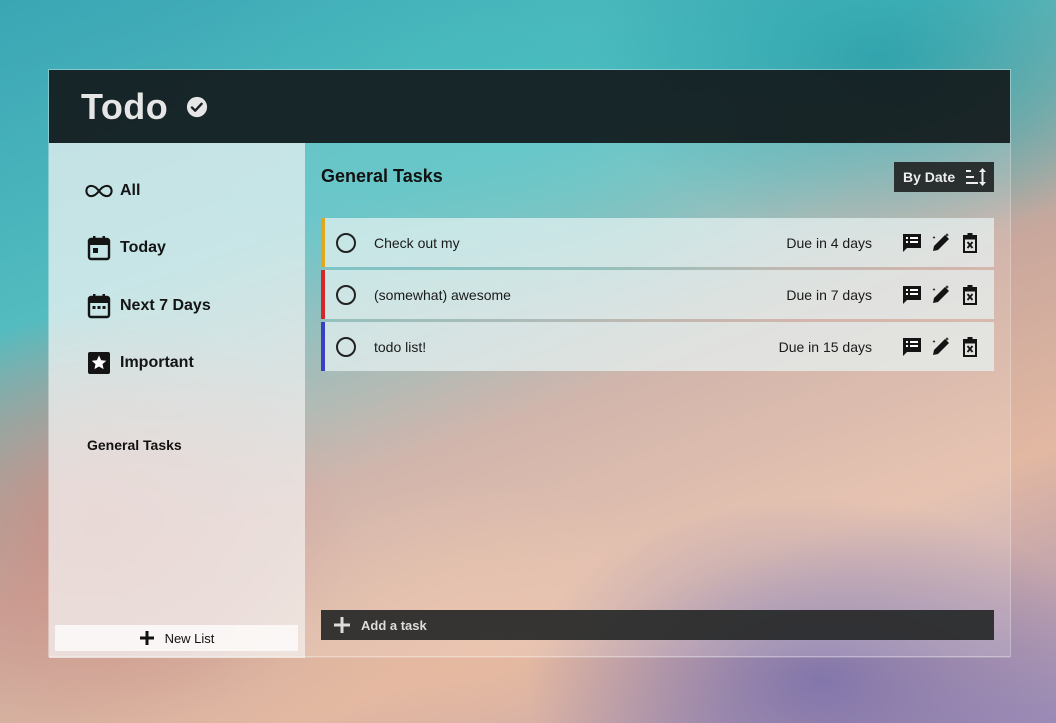 Image resolution: width=1056 pixels, height=723 pixels. What do you see at coordinates (134, 445) in the screenshot?
I see `sidebar-list-general-tasks: General Tasks` at bounding box center [134, 445].